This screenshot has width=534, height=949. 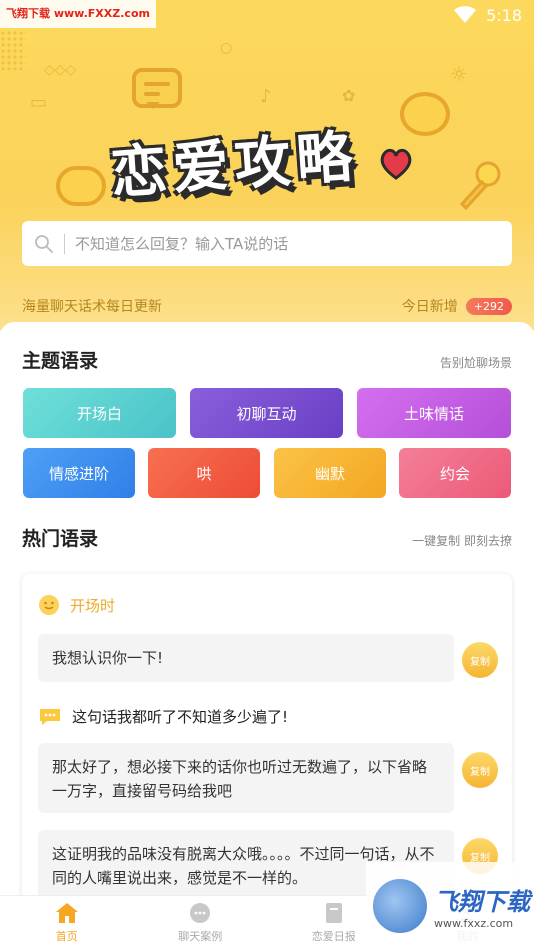 I want to click on chat-case-icon, so click(x=200, y=912).